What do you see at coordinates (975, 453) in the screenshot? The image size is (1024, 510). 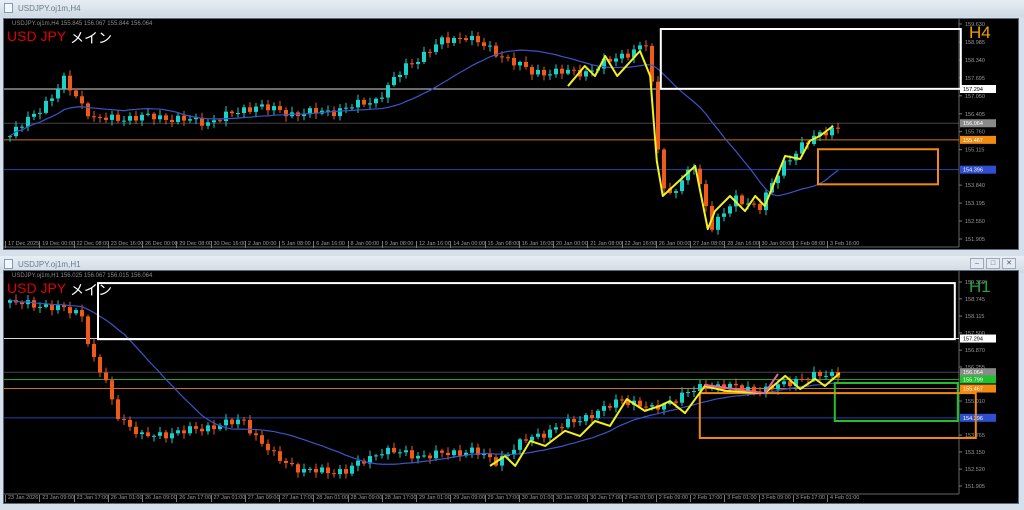 I see `price-tick-label: 153.150` at bounding box center [975, 453].